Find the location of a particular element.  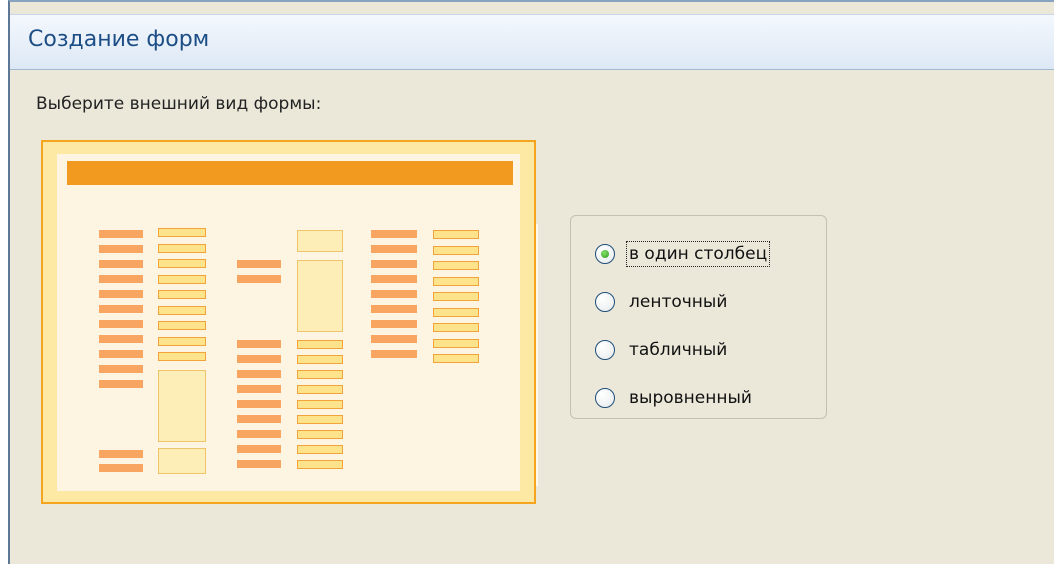

option-label: ленточный is located at coordinates (678, 302).